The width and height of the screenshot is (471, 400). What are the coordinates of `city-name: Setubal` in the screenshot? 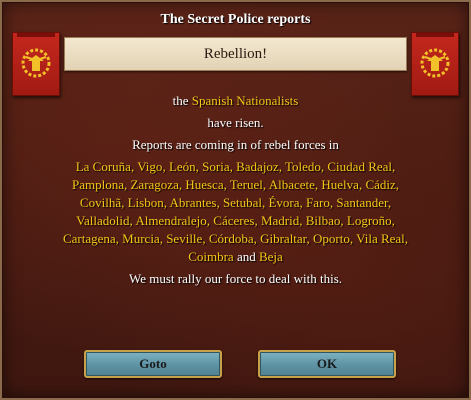 It's located at (242, 202).